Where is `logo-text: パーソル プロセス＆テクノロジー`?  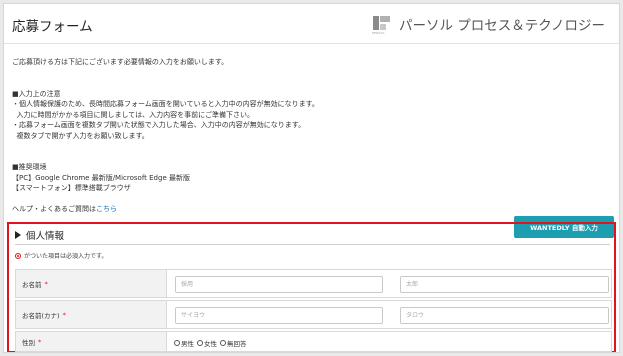 logo-text: パーソル プロセス＆テクノロジー is located at coordinates (502, 26).